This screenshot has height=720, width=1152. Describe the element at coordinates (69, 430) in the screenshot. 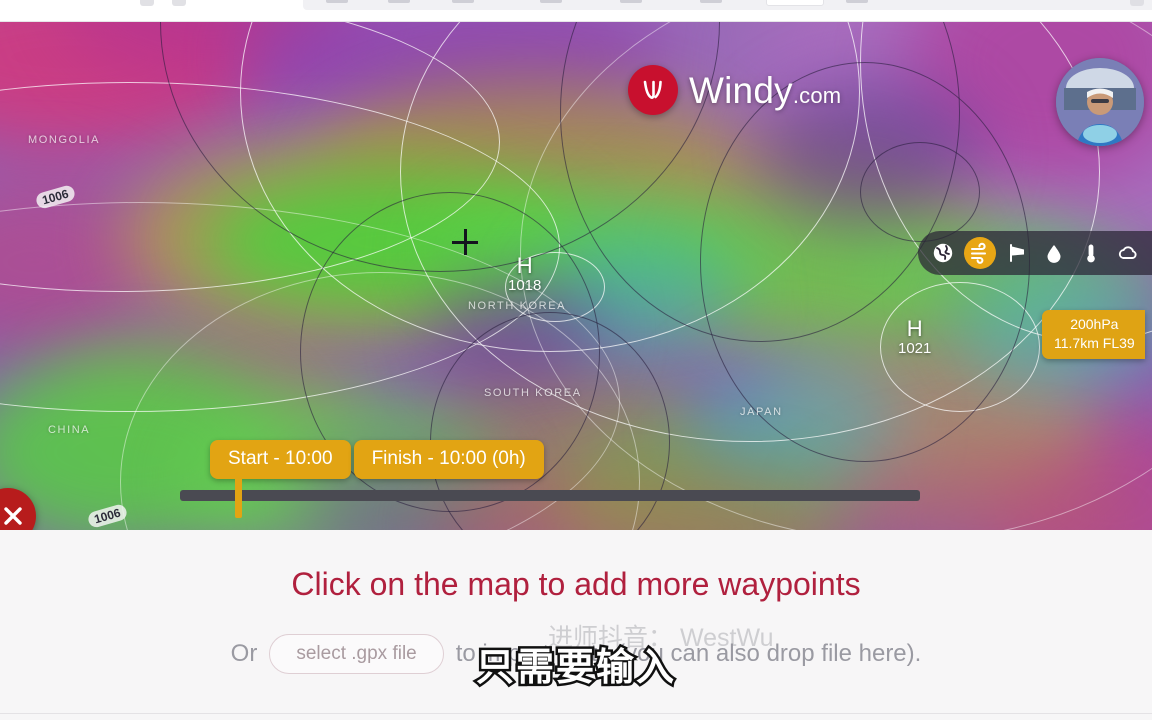

I see `map-label-china: CHINA` at that location.